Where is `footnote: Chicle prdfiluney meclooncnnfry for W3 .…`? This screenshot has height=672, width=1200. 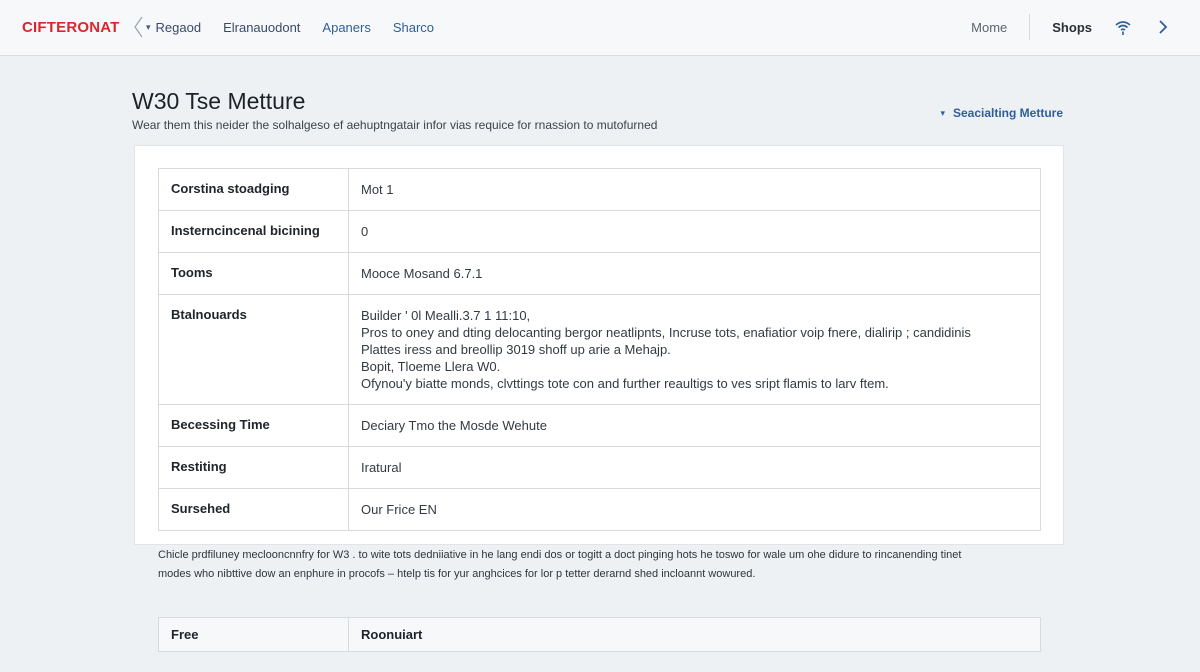
footnote: Chicle prdfiluney meclooncnnfry for W3 .… is located at coordinates (608, 565).